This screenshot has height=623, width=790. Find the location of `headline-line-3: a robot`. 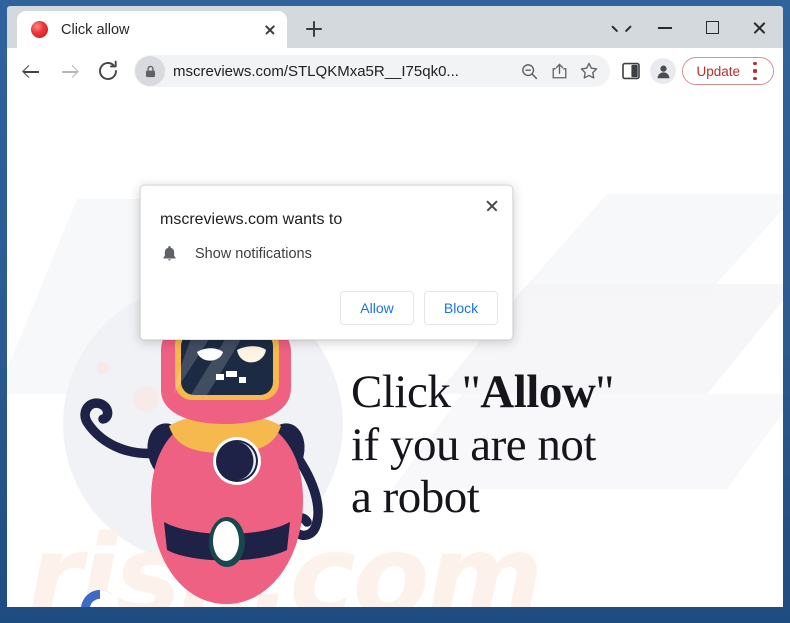

headline-line-3: a robot is located at coordinates (415, 497).